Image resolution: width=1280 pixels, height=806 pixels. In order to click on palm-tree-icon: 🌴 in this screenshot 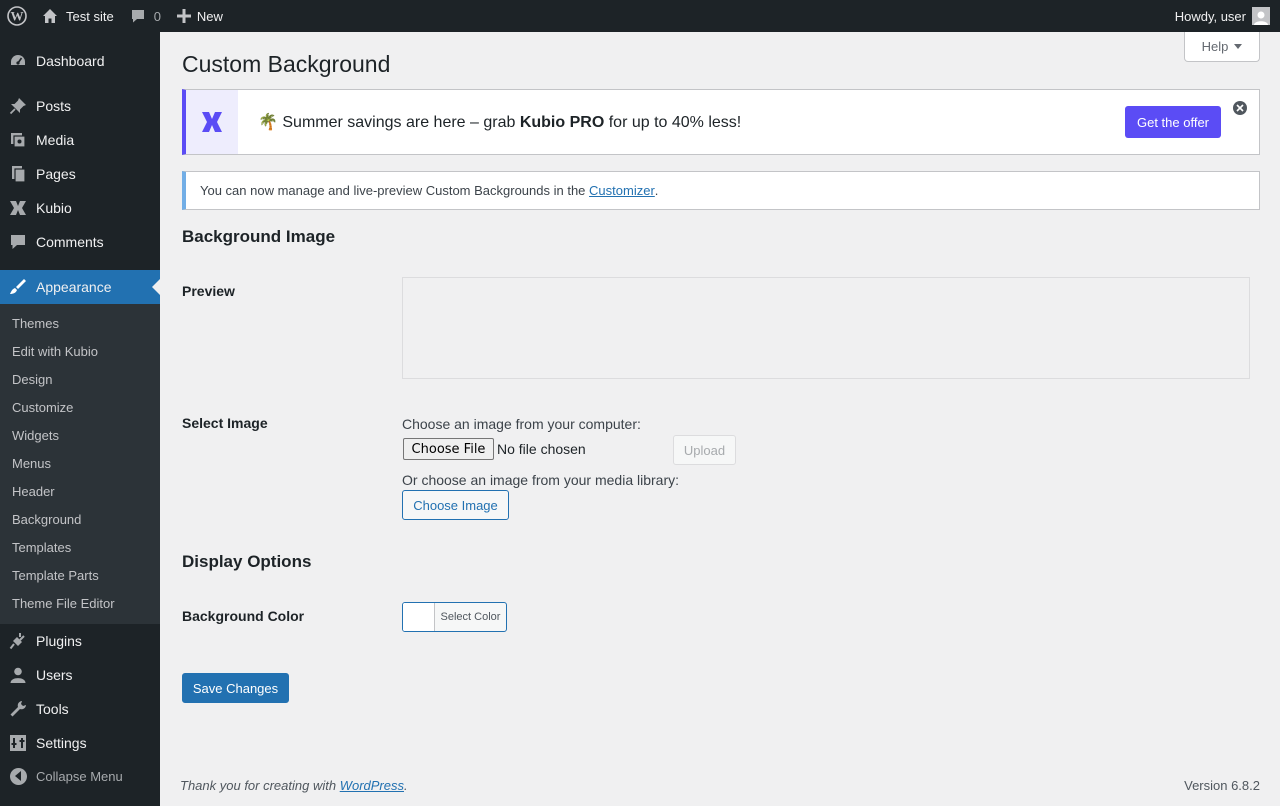, I will do `click(268, 122)`.